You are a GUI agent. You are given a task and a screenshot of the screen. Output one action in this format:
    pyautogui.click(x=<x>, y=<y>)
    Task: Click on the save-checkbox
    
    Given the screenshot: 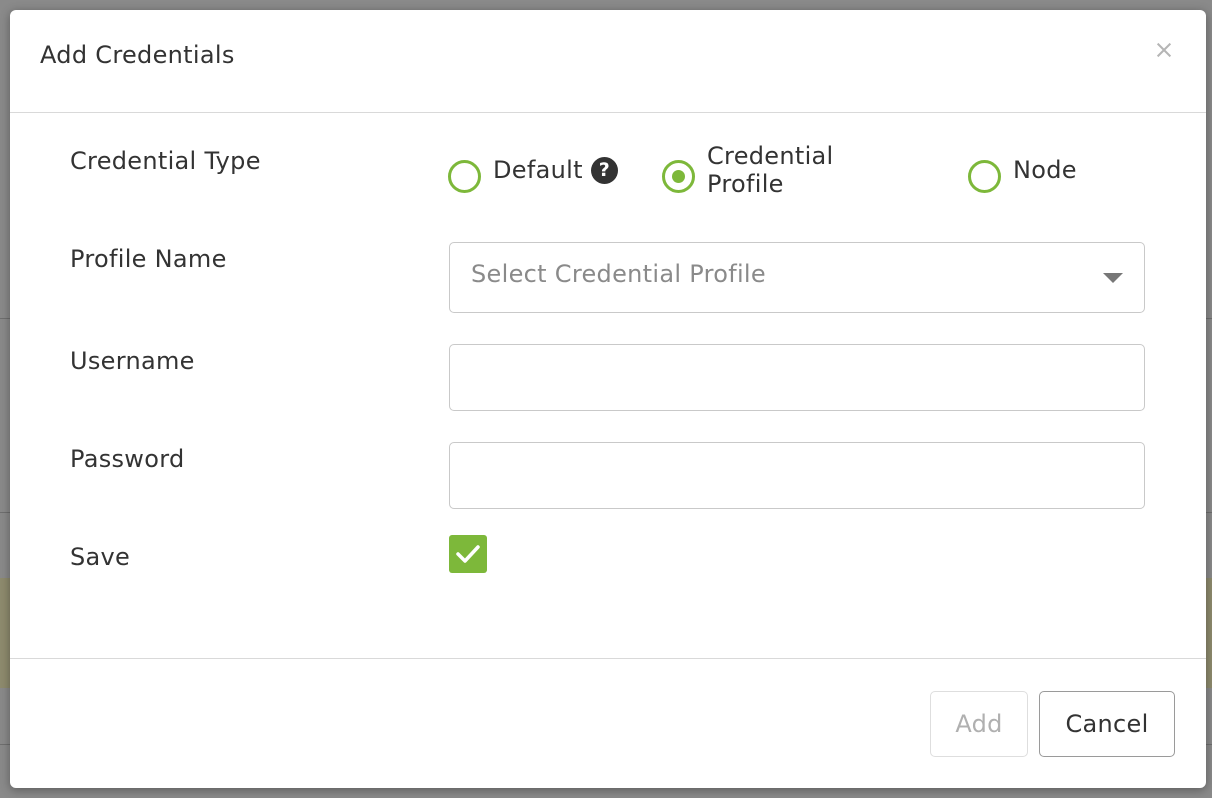 What is the action you would take?
    pyautogui.click(x=468, y=554)
    